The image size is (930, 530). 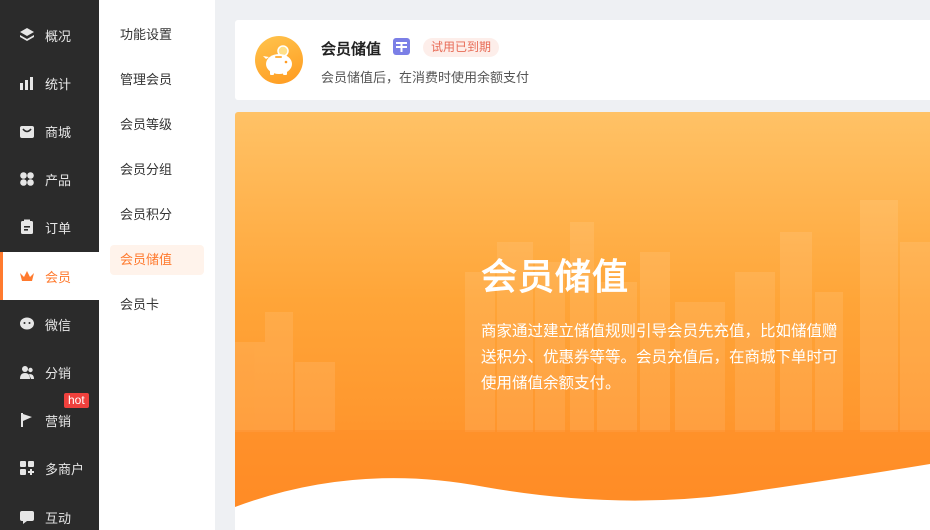 I want to click on subnav-item-member-points: 会员积分, so click(x=157, y=215).